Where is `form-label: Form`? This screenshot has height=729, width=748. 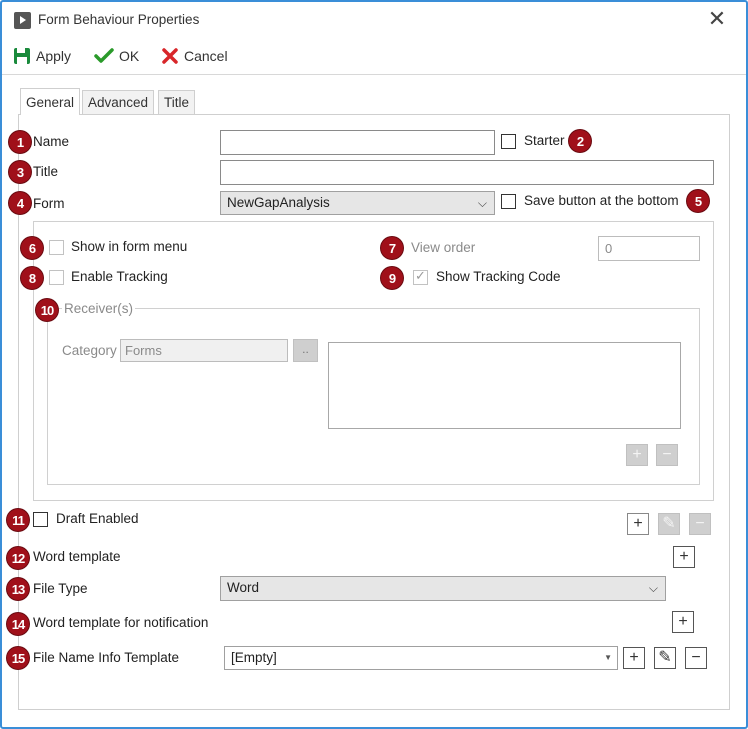
form-label: Form is located at coordinates (49, 203).